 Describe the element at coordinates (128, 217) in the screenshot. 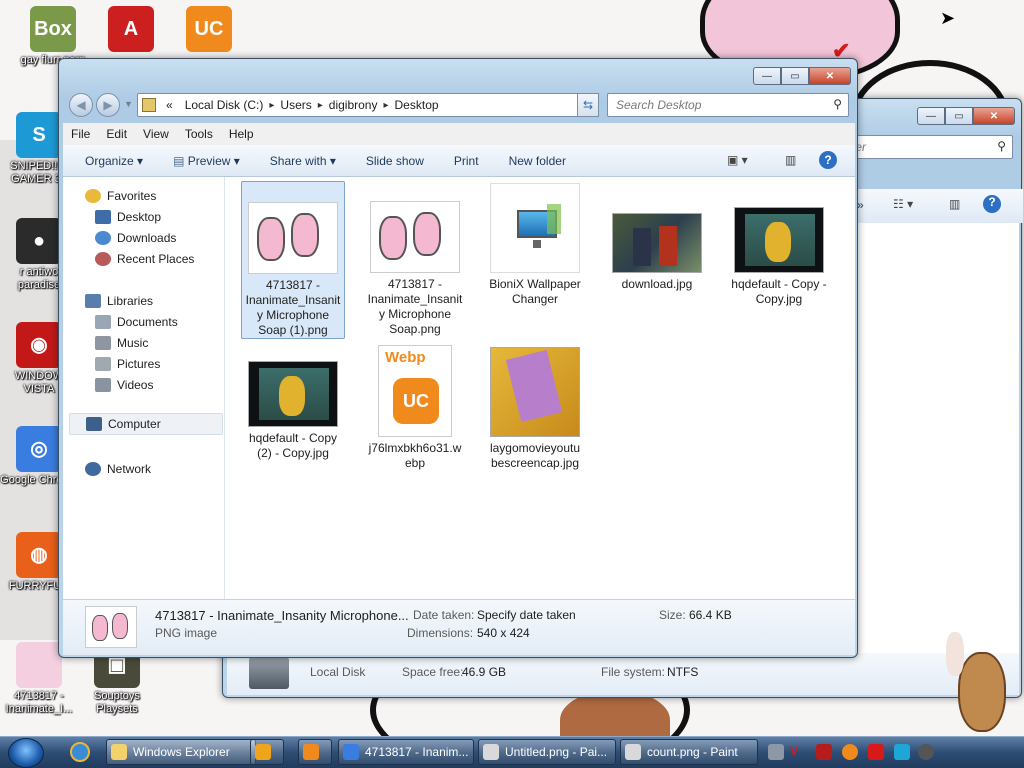

I see `nav-desktop: Desktop` at that location.